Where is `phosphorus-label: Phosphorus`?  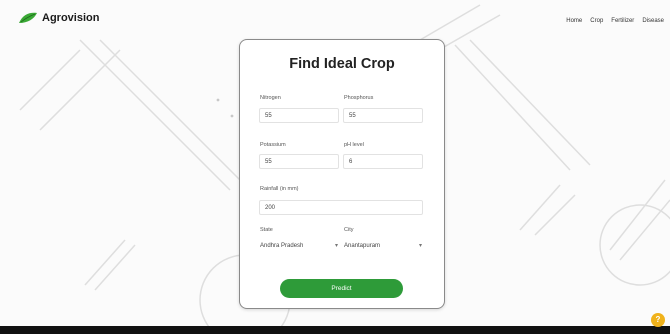 phosphorus-label: Phosphorus is located at coordinates (359, 98).